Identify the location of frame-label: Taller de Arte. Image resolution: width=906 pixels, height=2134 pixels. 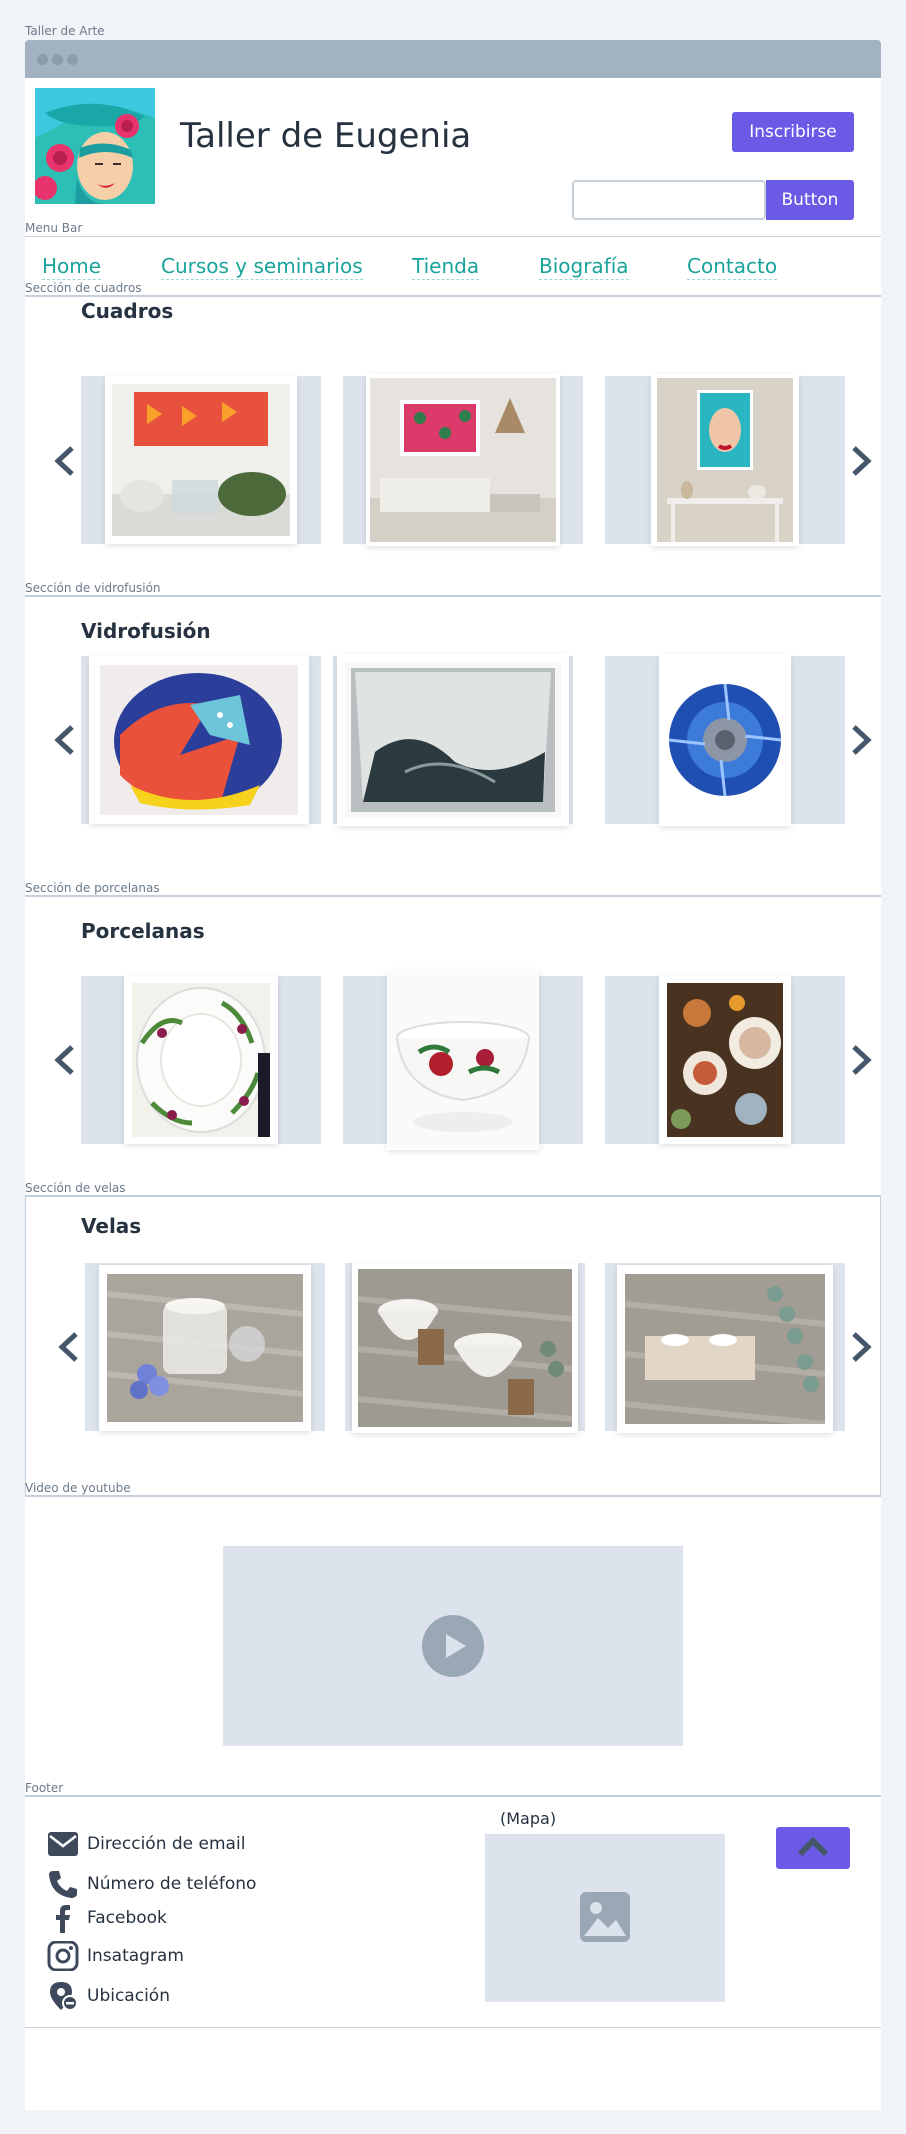
(65, 31).